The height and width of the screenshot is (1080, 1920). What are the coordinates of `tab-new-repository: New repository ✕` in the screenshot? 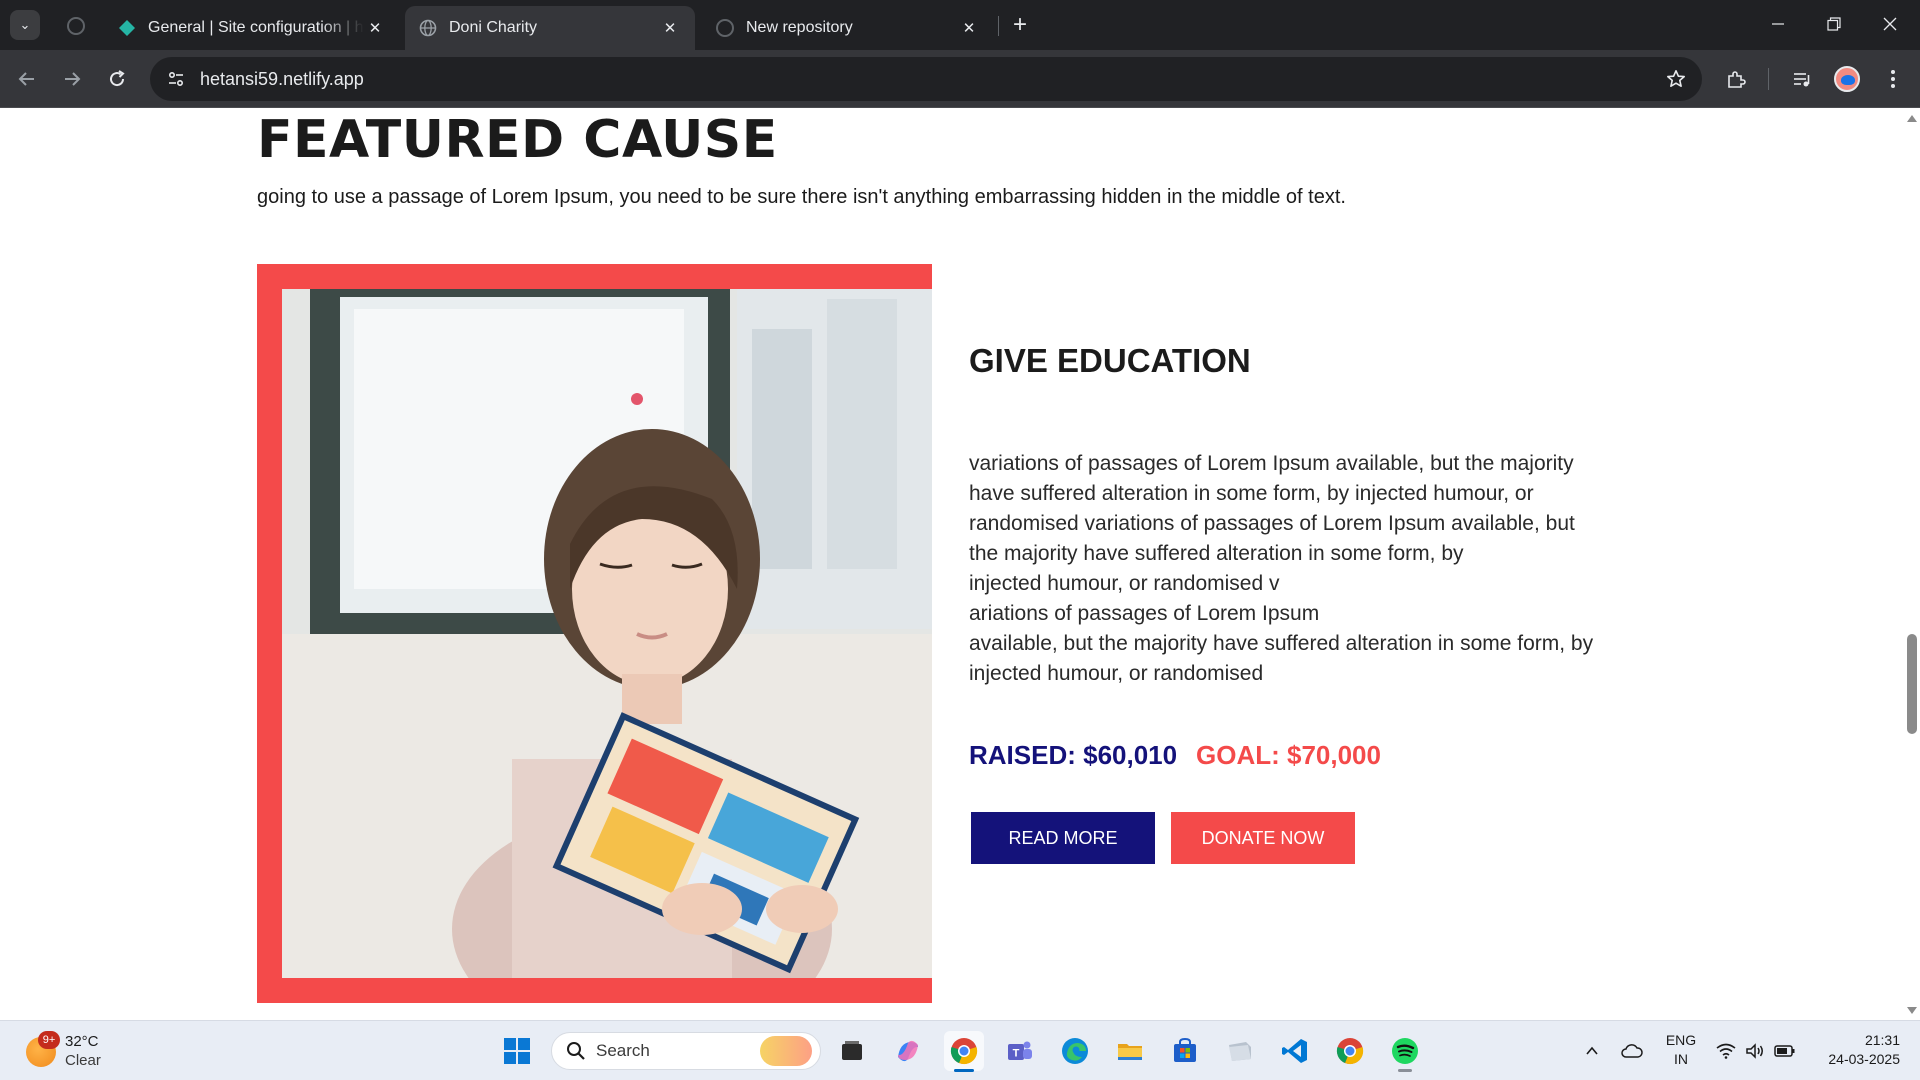 It's located at (848, 28).